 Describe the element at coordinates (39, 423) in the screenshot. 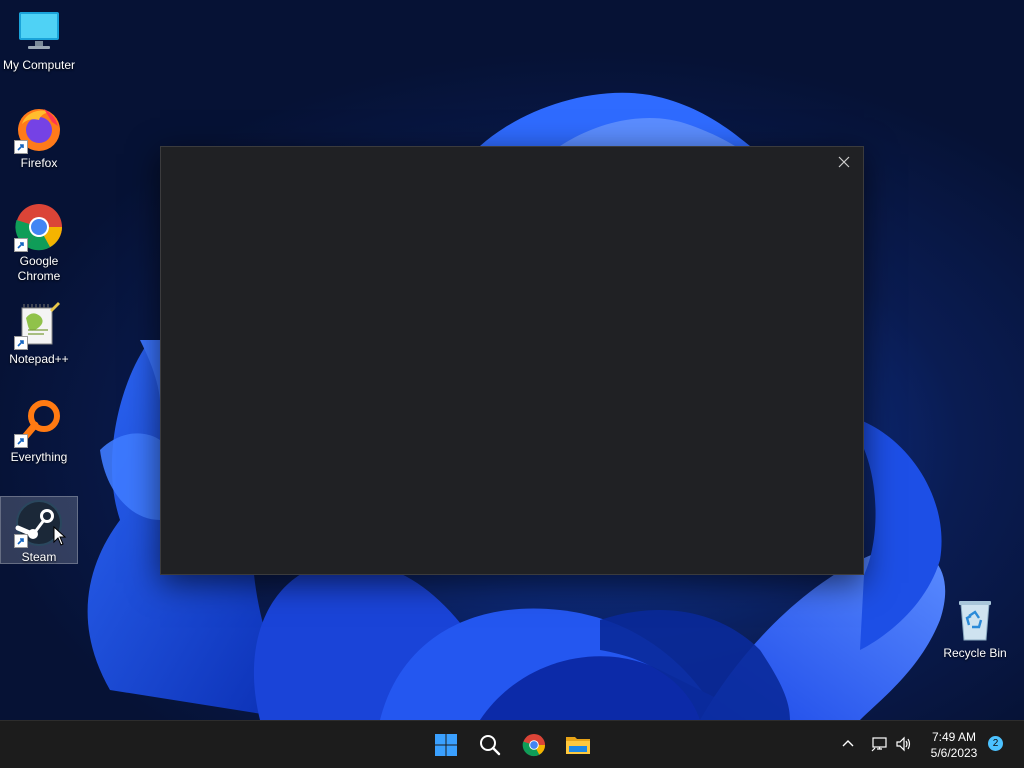

I see `everything-search-icon` at that location.